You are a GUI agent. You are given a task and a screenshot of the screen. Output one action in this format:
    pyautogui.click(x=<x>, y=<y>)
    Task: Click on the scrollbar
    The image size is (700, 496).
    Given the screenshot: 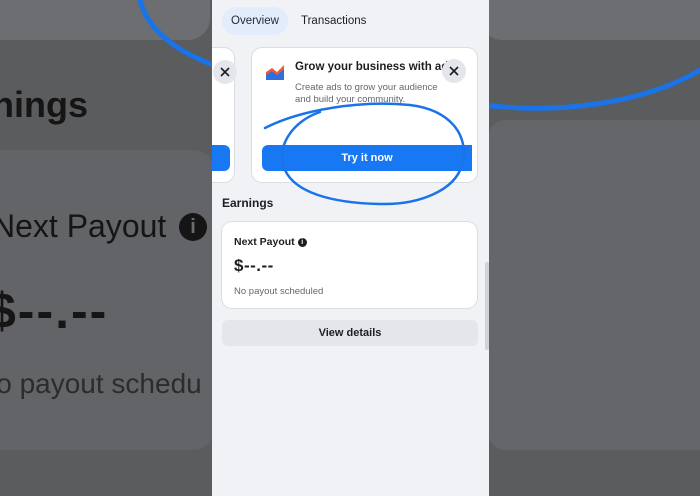 What is the action you would take?
    pyautogui.click(x=487, y=306)
    